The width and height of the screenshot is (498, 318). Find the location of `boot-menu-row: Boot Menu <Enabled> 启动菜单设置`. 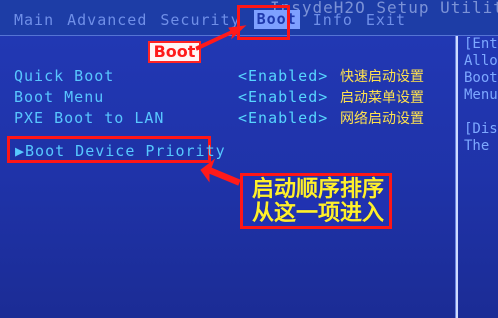

boot-menu-row: Boot Menu <Enabled> 启动菜单设置 is located at coordinates (229, 97).